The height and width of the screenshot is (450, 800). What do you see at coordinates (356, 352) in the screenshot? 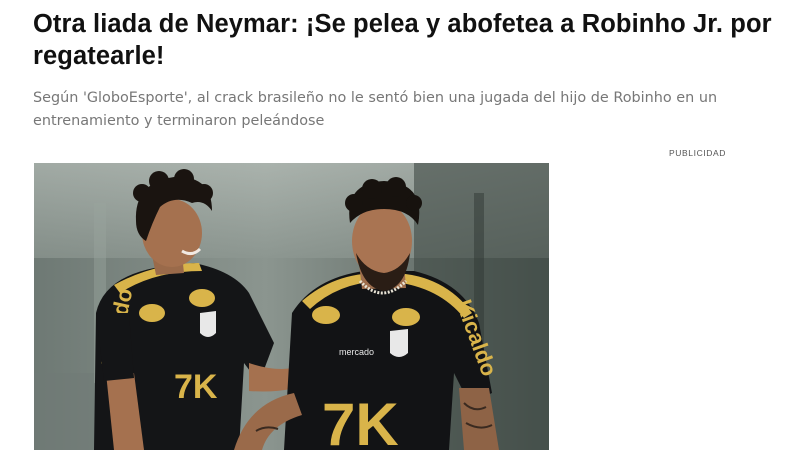
I see `jersey-maker-right: mercado` at bounding box center [356, 352].